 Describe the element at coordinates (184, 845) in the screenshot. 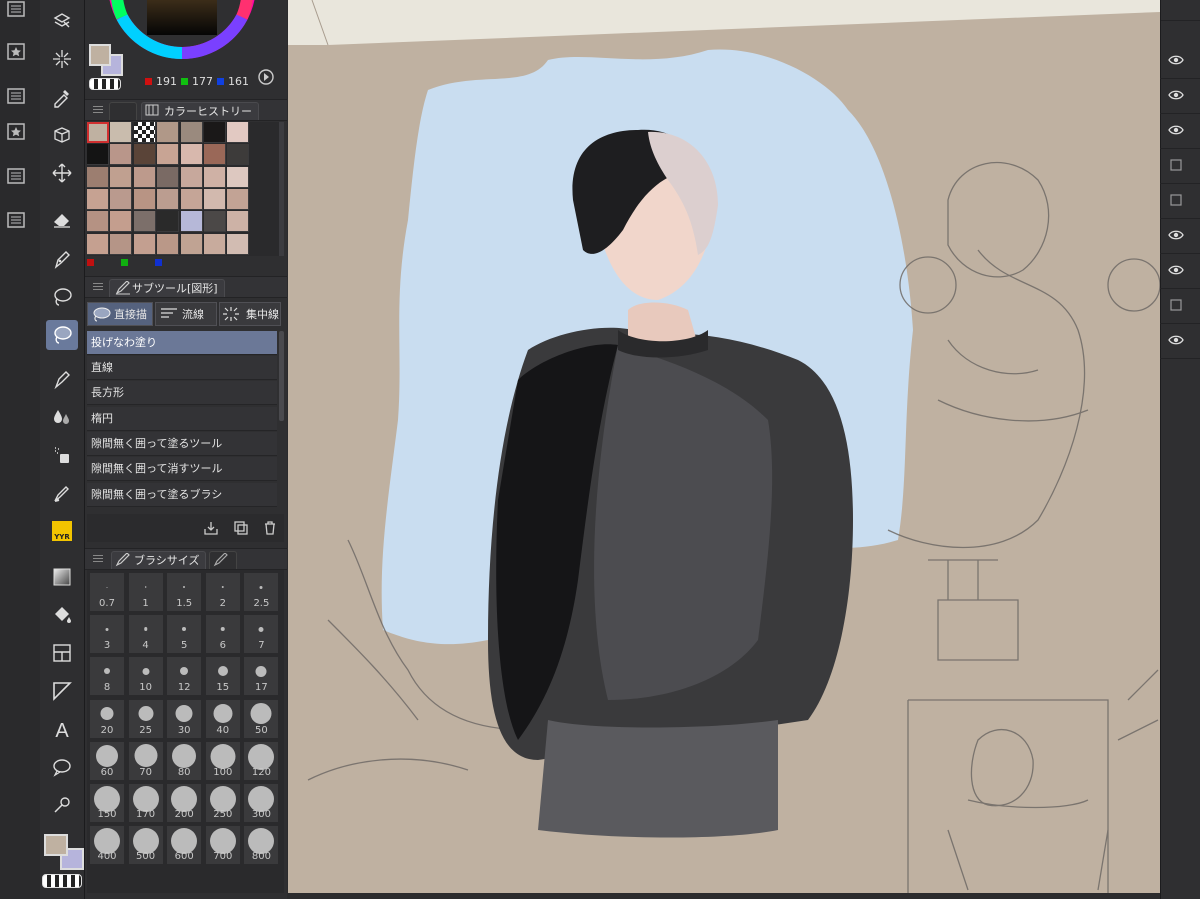

I see `brush-size-option: 600` at that location.